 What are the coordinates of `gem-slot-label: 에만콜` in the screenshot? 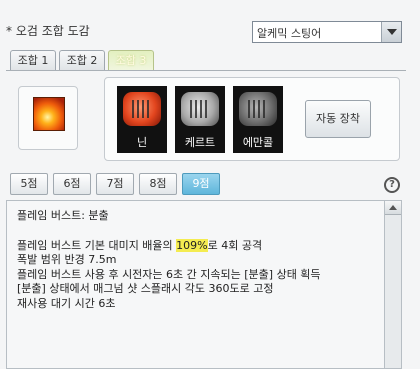 It's located at (258, 142).